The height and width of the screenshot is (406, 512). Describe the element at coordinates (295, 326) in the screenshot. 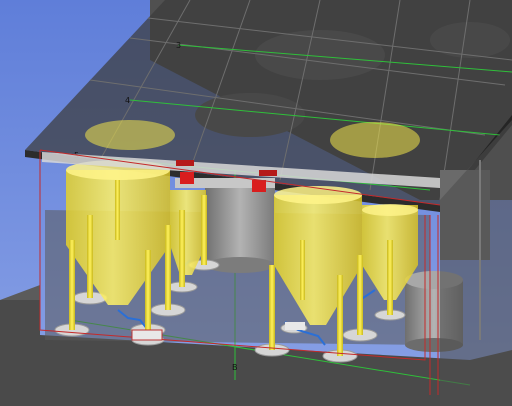

I see `floor-drain-right` at that location.